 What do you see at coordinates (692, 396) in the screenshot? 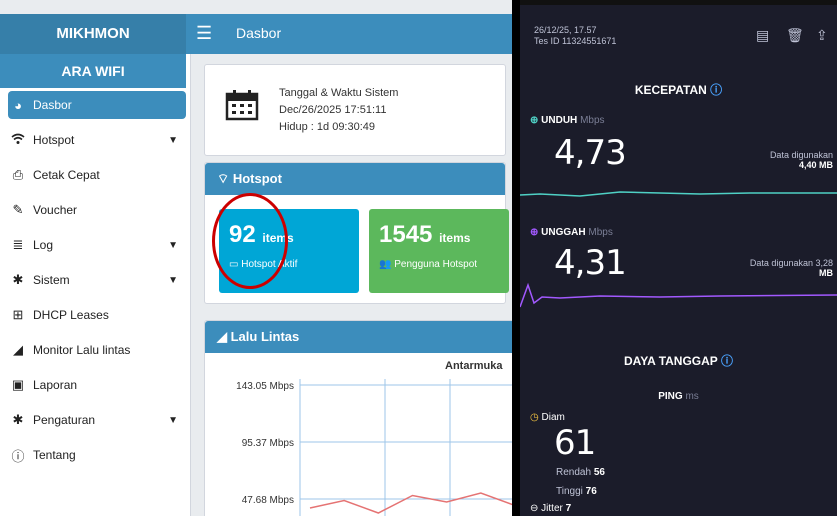
I see `ping-unit: ms` at bounding box center [692, 396].